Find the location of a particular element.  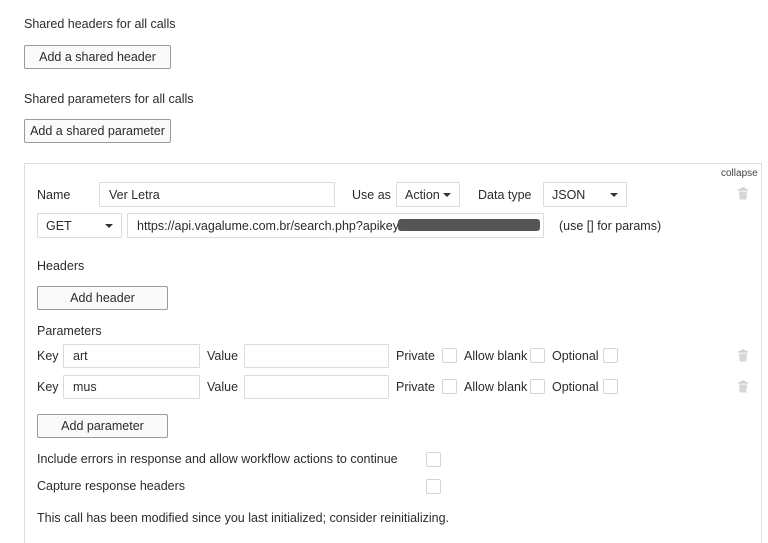

shared-params-title: Shared parameters for all calls is located at coordinates (109, 99).